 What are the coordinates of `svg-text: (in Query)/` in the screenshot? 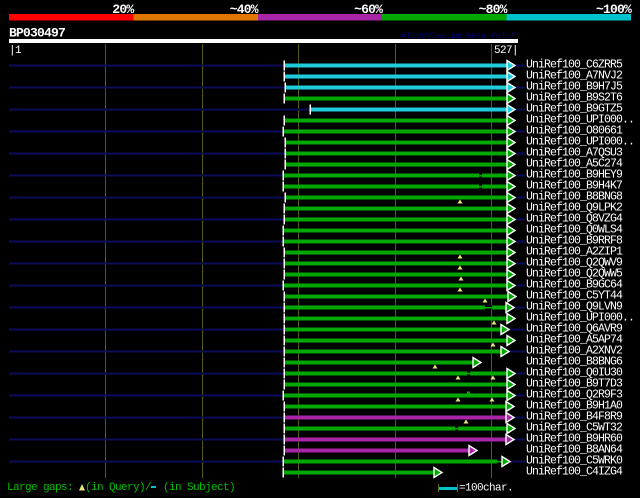 It's located at (118, 488).